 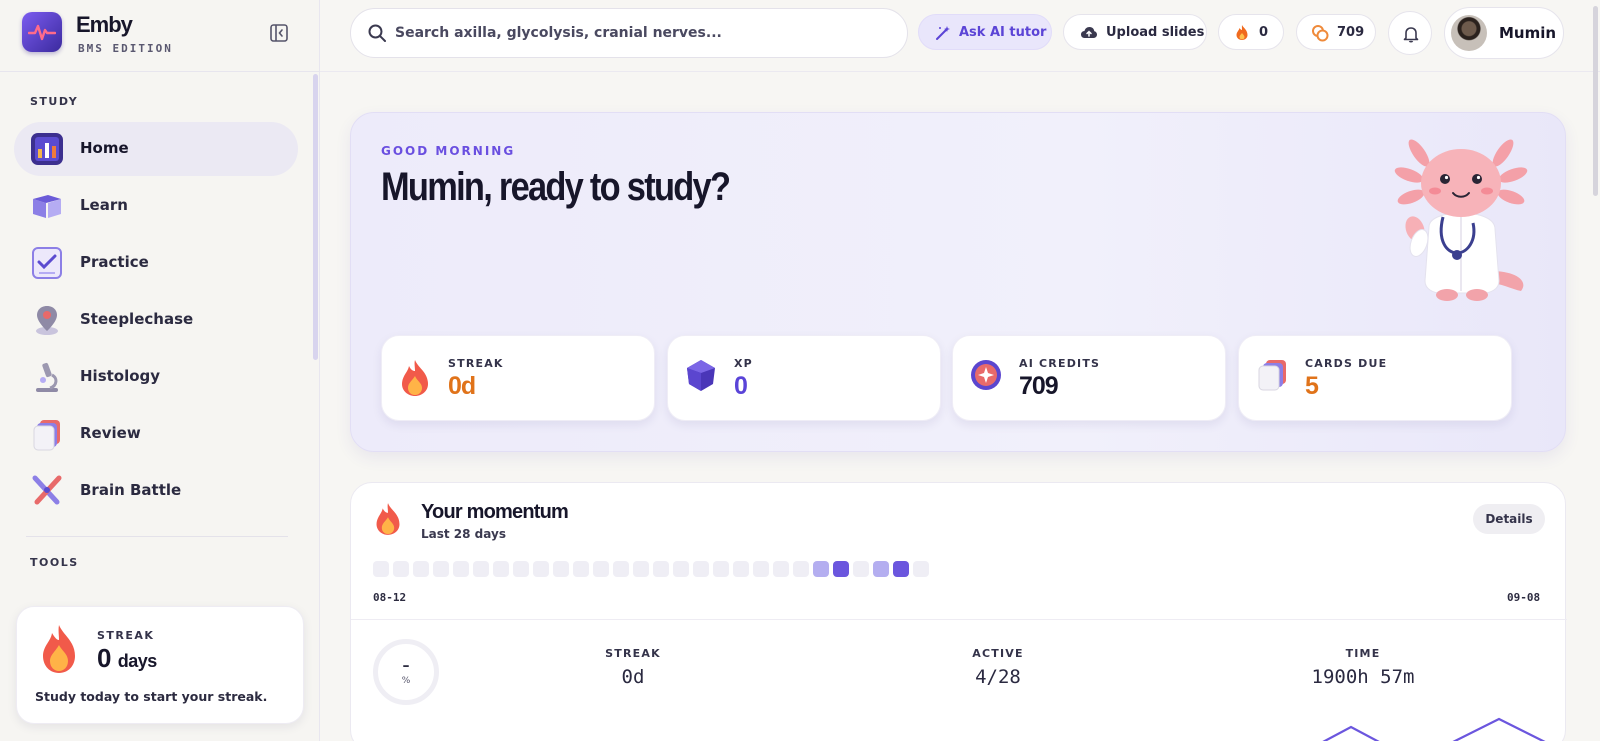 I want to click on greeting-kicker: GOOD MORNING, so click(x=448, y=151).